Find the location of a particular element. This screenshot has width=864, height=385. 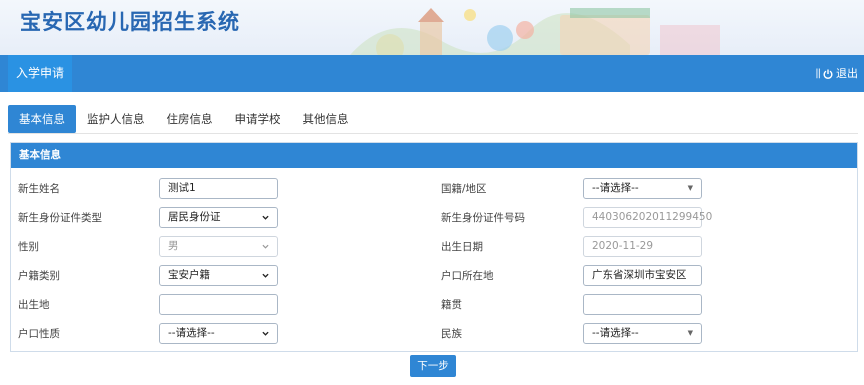

label-household-location: 户口所在地 is located at coordinates (467, 276).